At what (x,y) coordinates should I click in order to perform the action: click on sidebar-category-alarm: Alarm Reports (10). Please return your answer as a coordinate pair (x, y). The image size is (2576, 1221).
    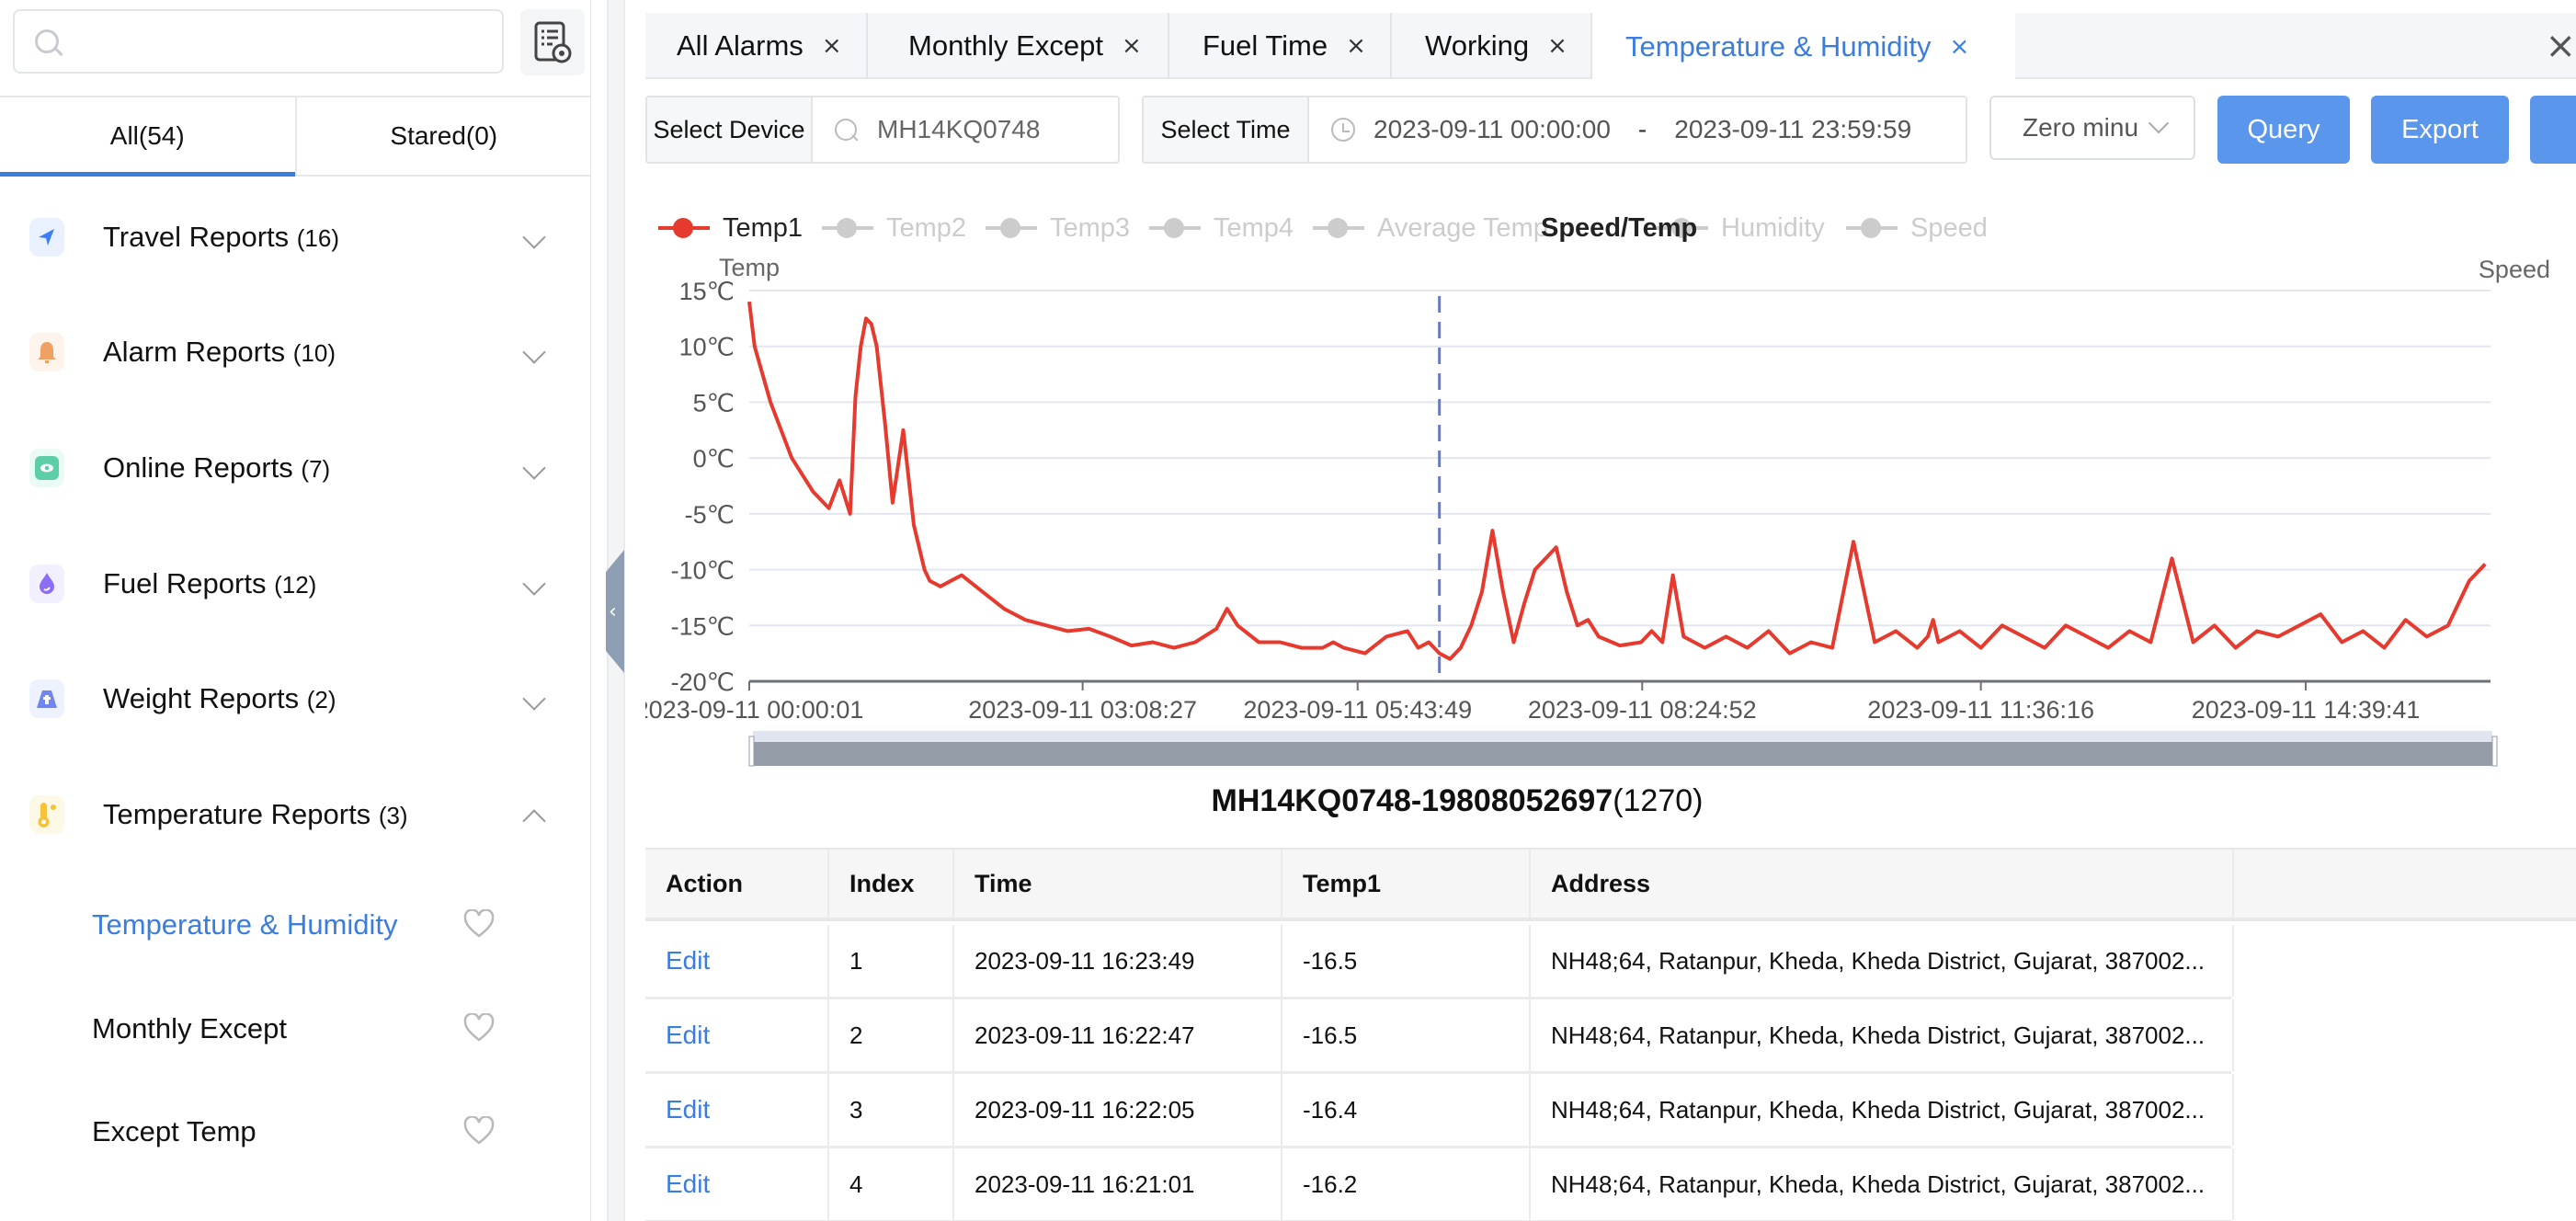
    Looking at the image, I should click on (295, 352).